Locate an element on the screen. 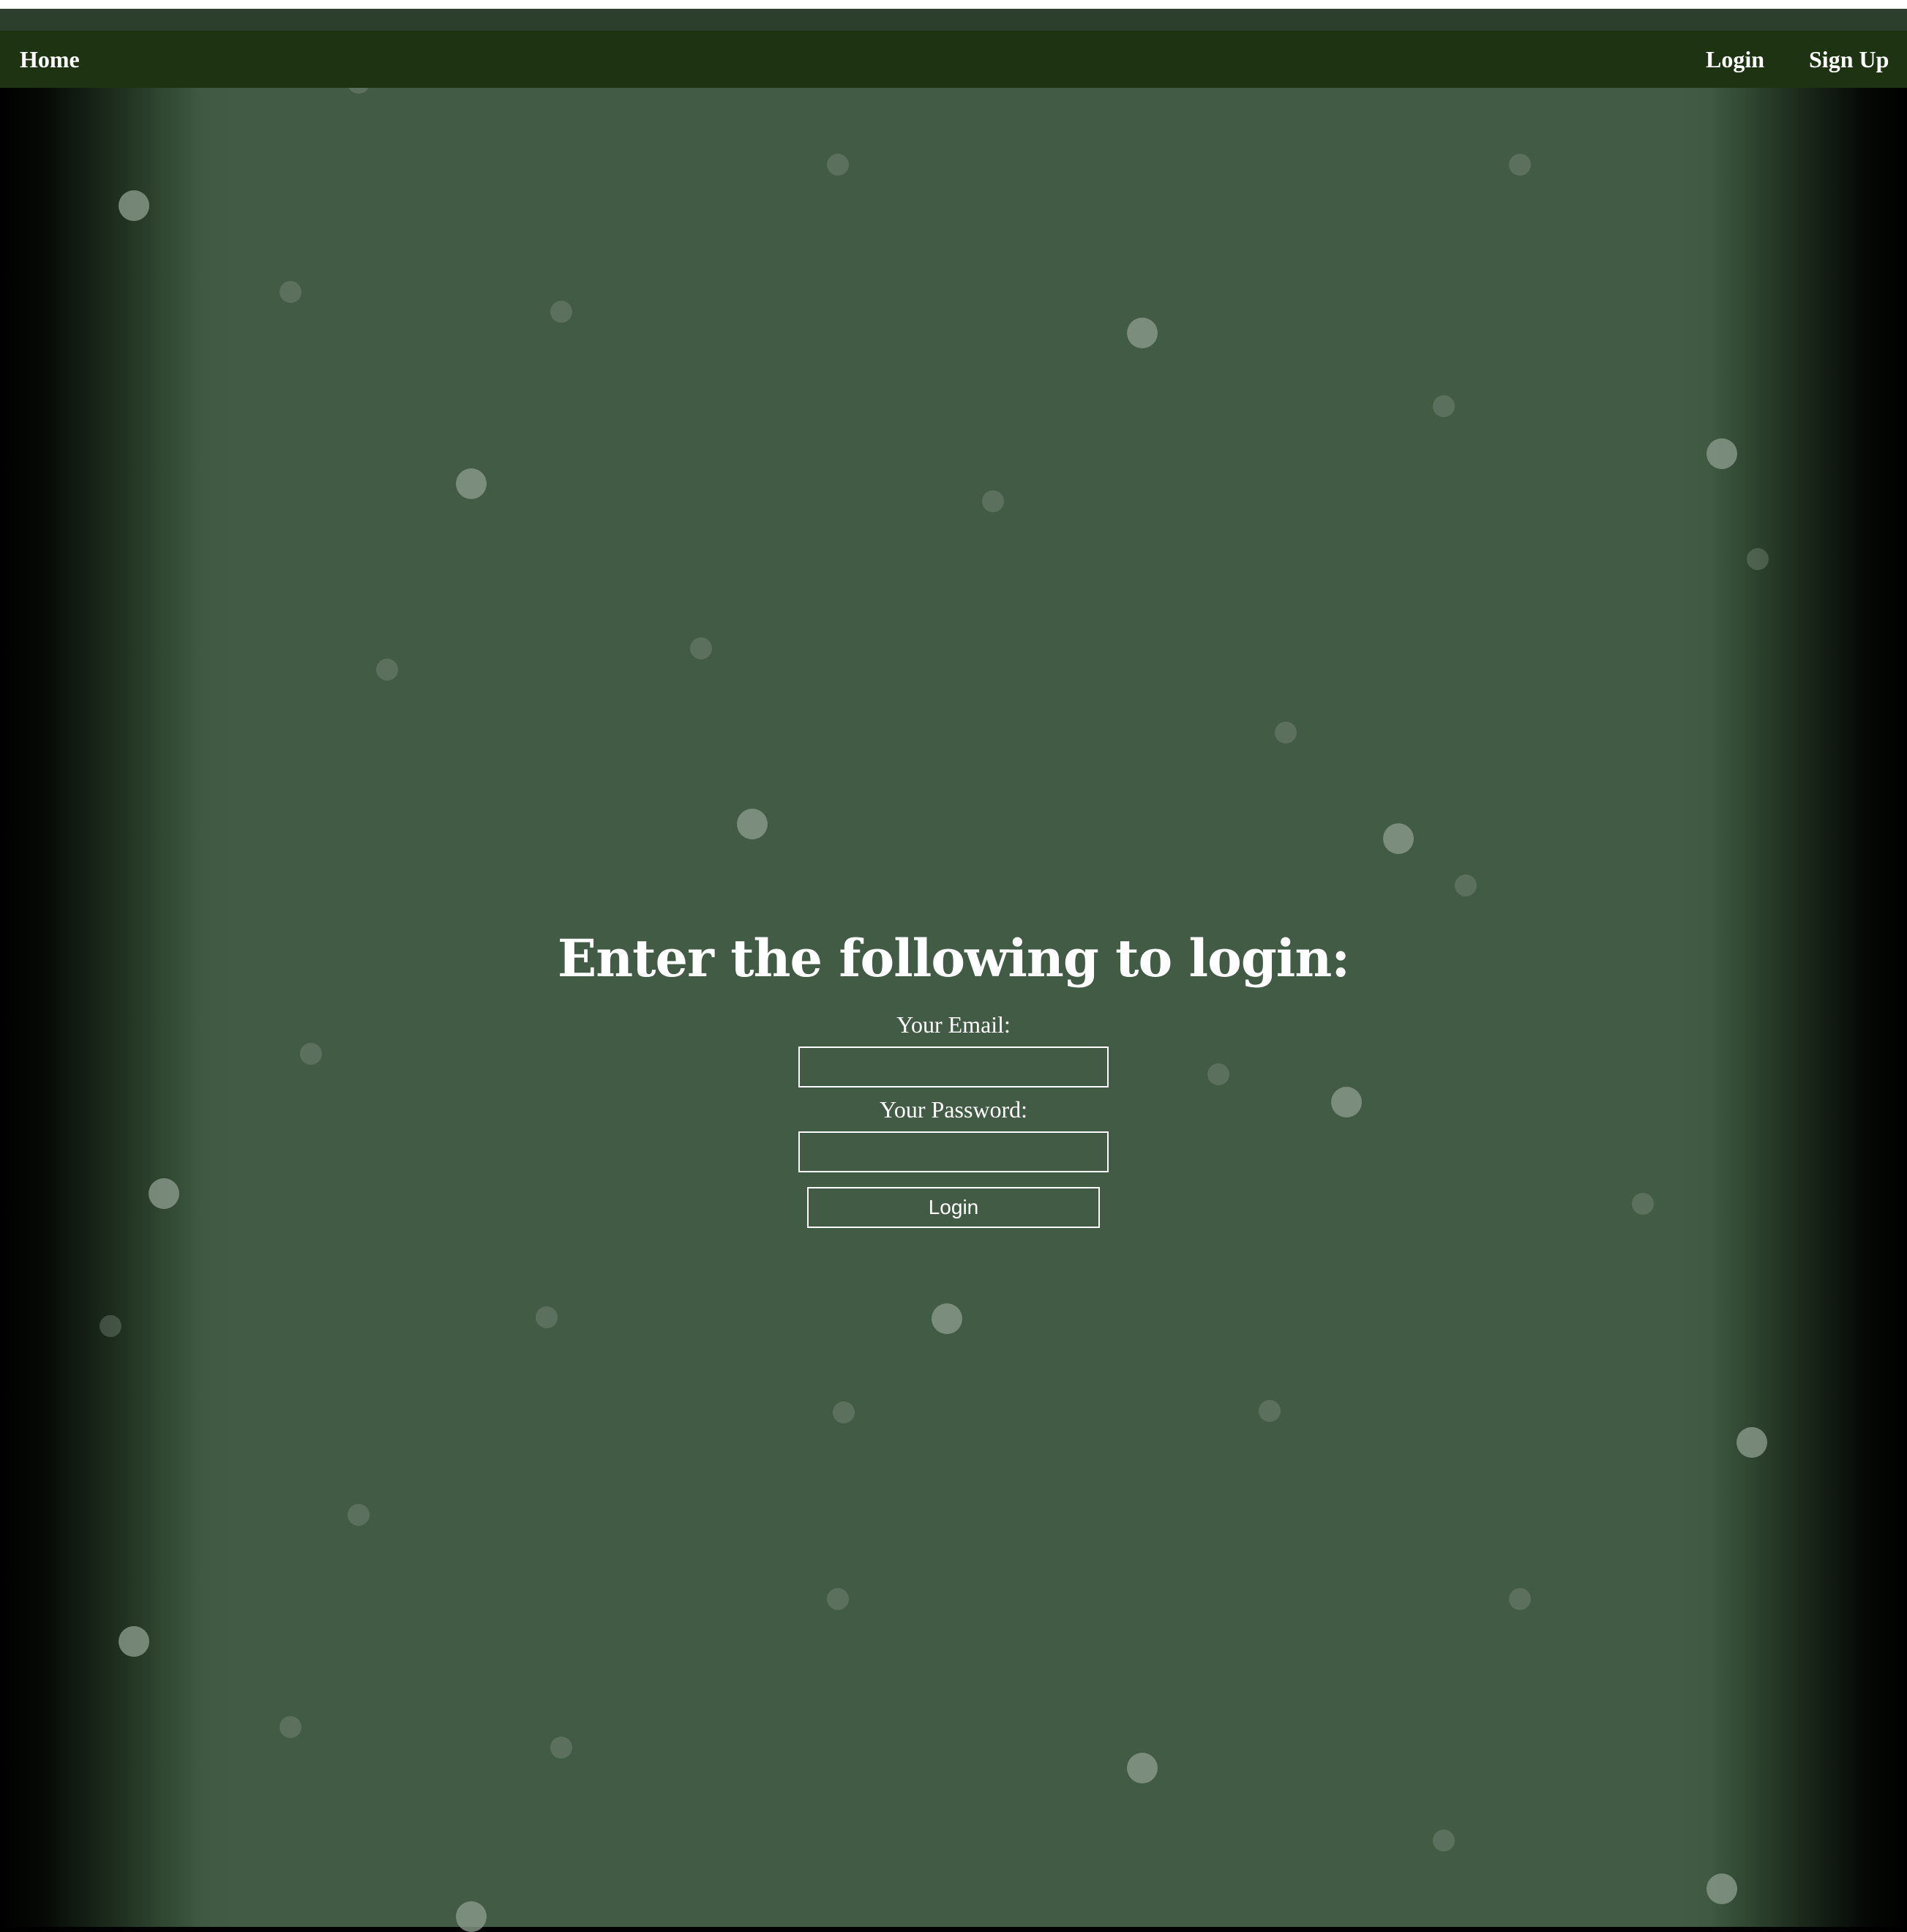  login-form: Your Email: Your Password: Login is located at coordinates (954, 1119).